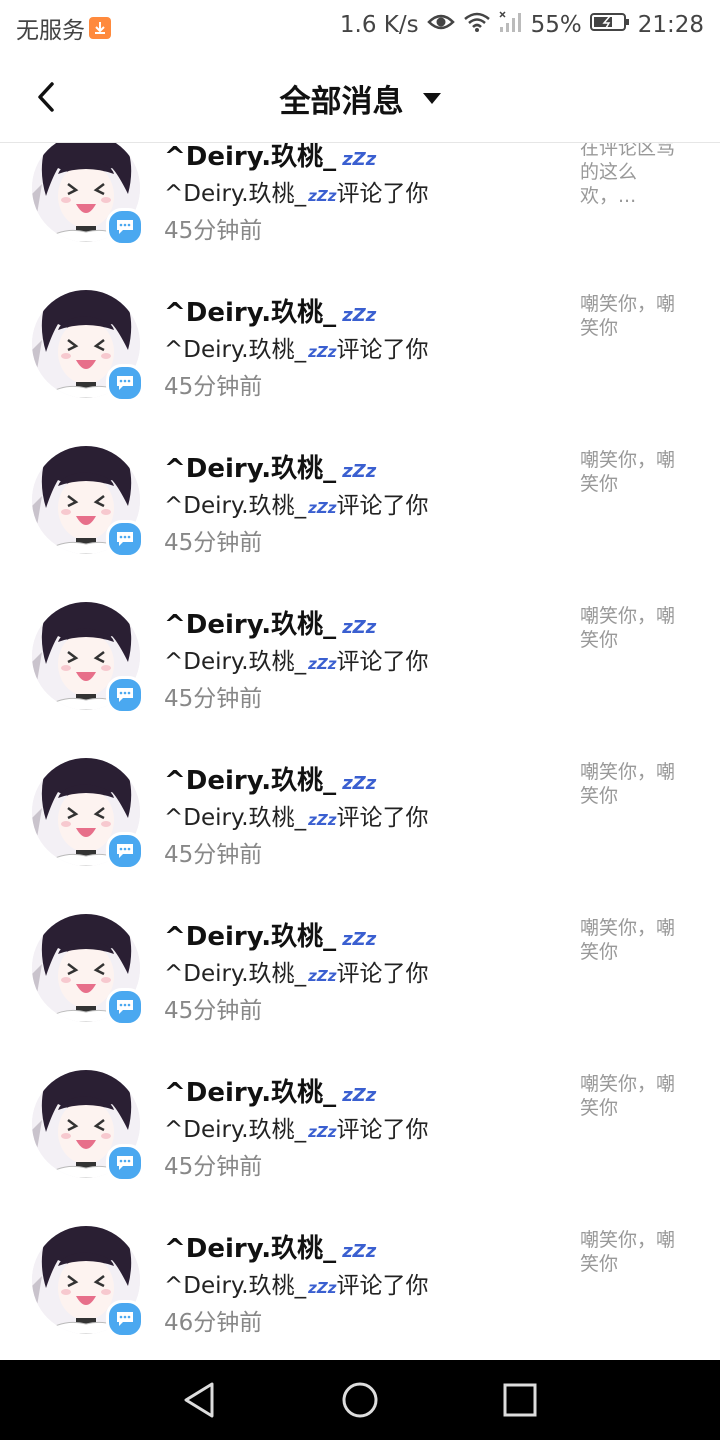  I want to click on network-speed: 1.6 K/s, so click(379, 25).